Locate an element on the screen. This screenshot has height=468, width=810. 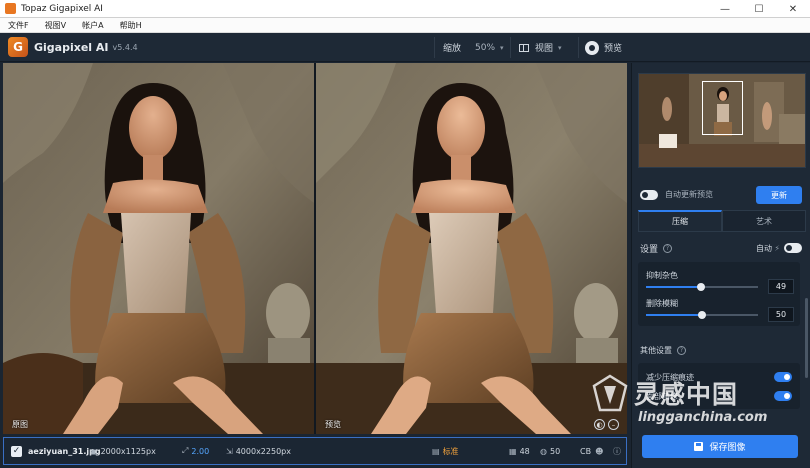
other-settings-label: 其他设置 is located at coordinates (656, 350).